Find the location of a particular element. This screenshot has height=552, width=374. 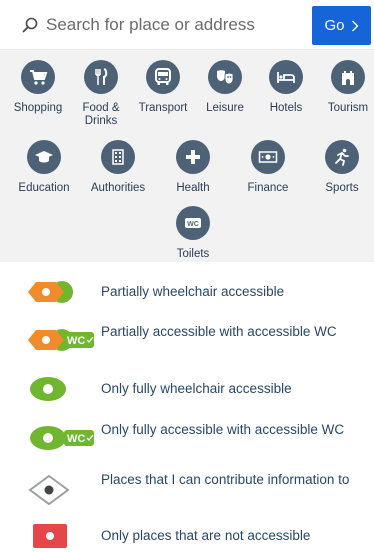

search-bar: Go is located at coordinates (187, 25).